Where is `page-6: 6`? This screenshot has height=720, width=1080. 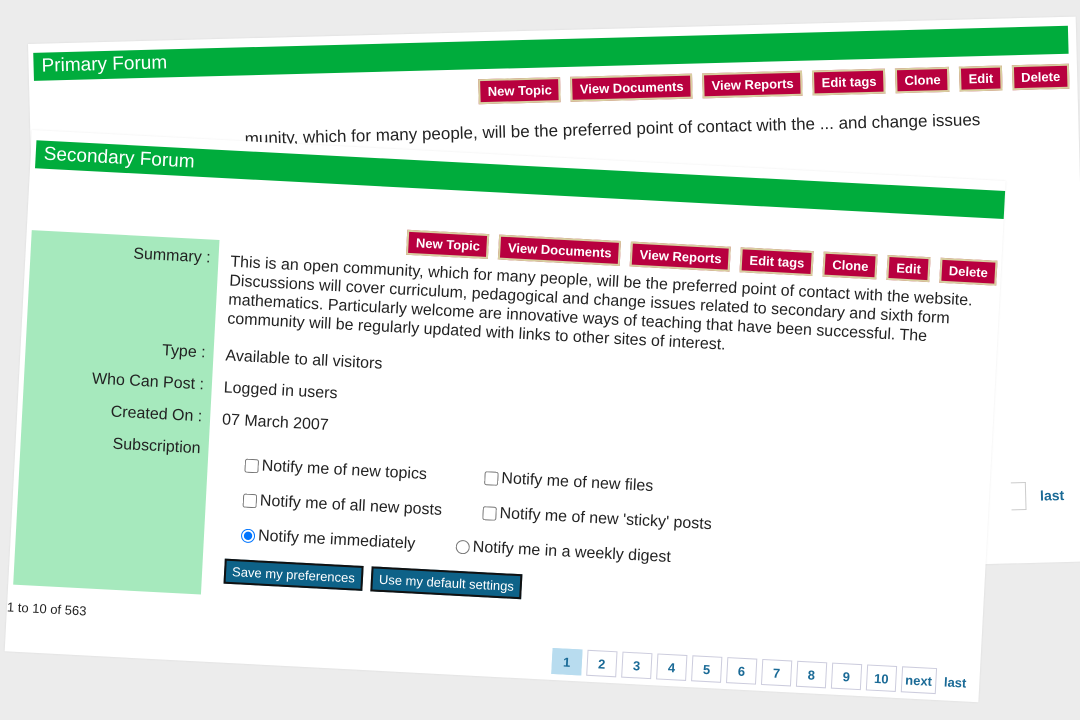
page-6: 6 is located at coordinates (741, 671).